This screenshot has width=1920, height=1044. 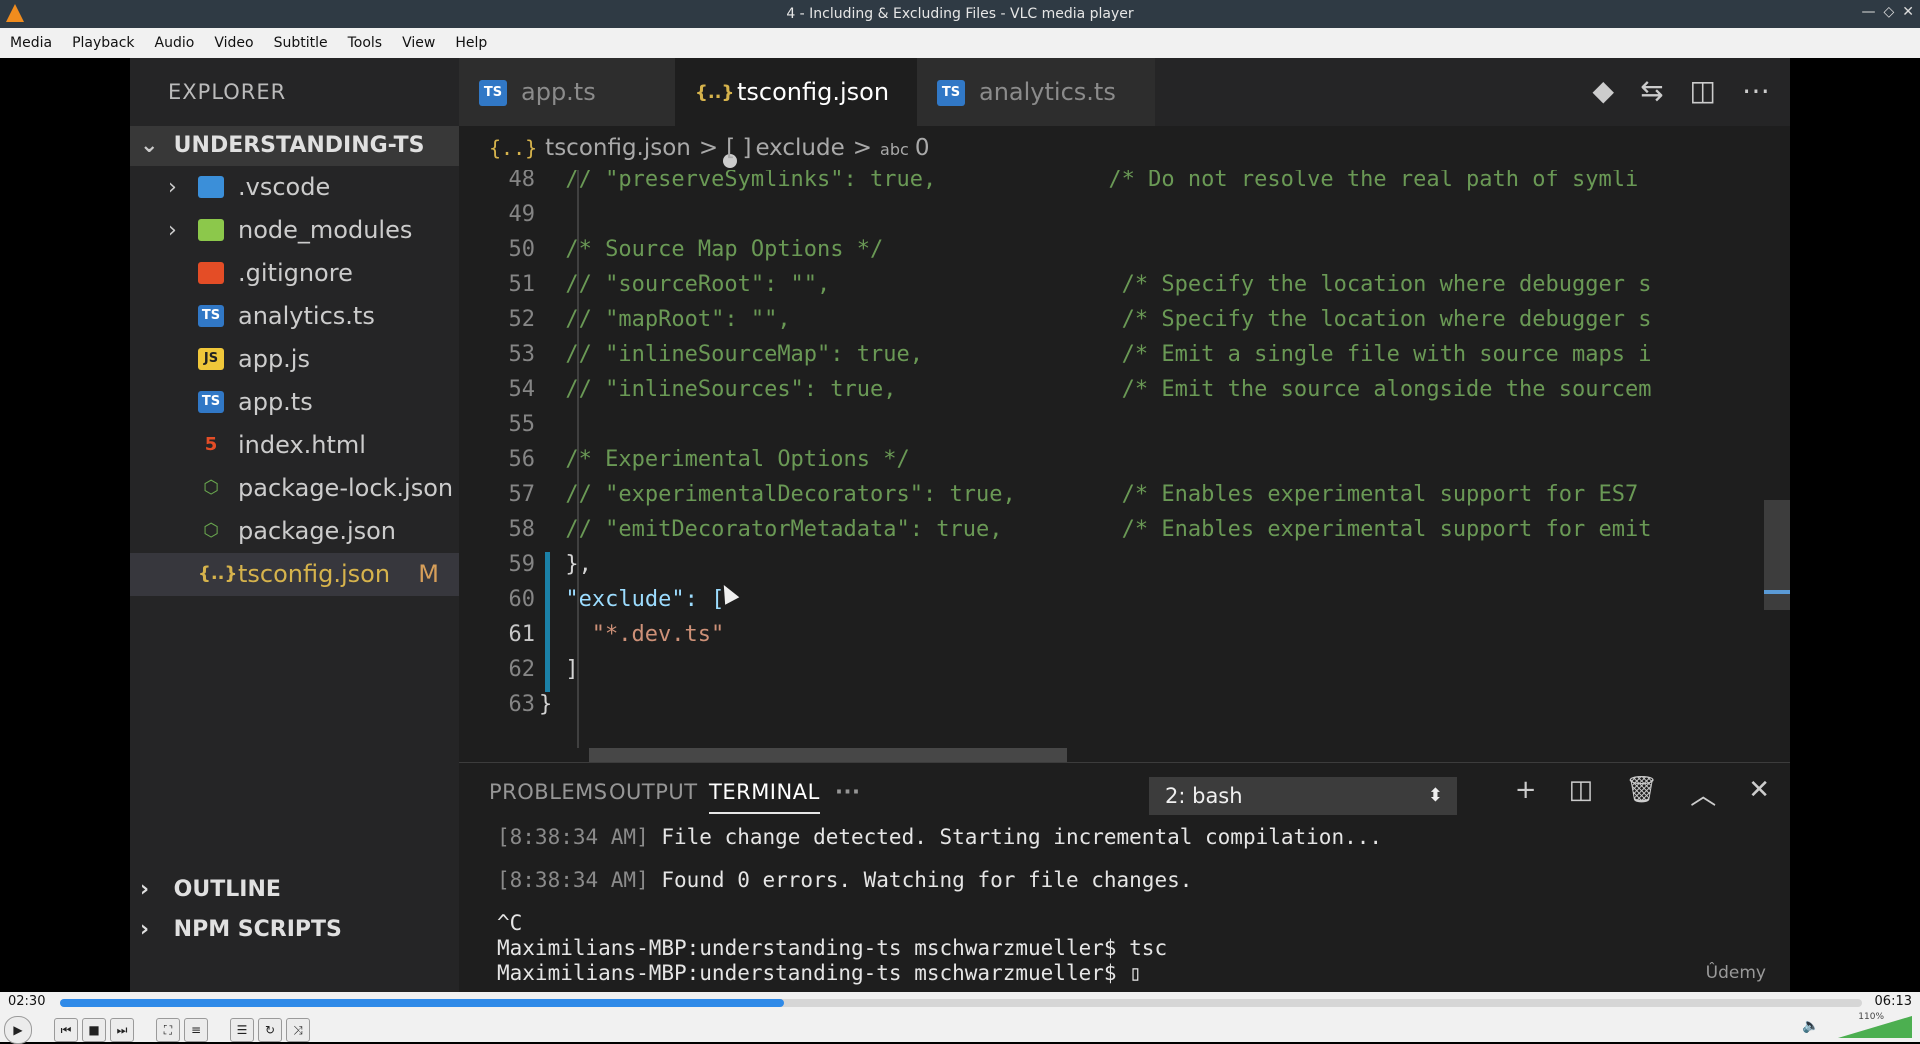 I want to click on overview-ruler-mark, so click(x=1777, y=592).